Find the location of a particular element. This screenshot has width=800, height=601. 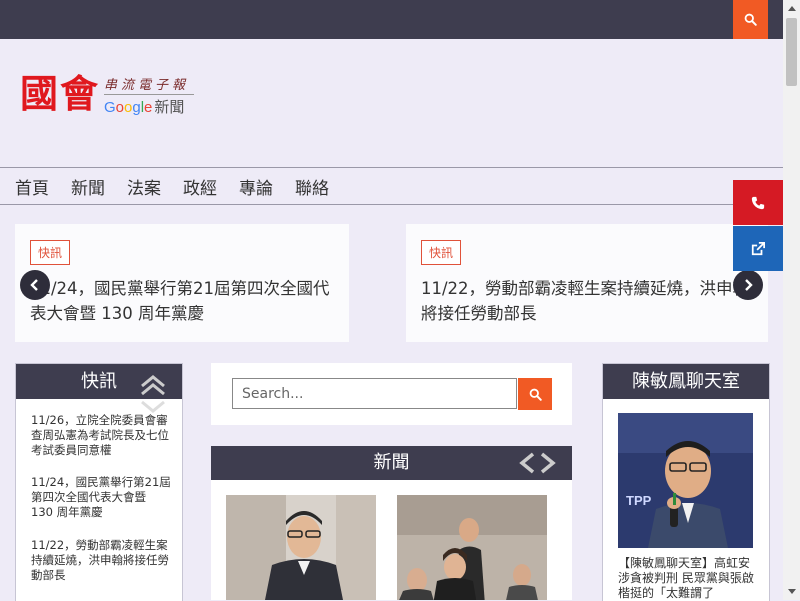

logo-divider is located at coordinates (149, 94).